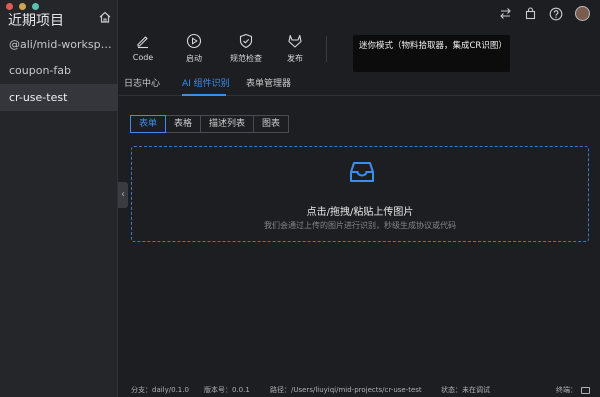 The image size is (600, 397). What do you see at coordinates (505, 13) in the screenshot?
I see `swap-icon` at bounding box center [505, 13].